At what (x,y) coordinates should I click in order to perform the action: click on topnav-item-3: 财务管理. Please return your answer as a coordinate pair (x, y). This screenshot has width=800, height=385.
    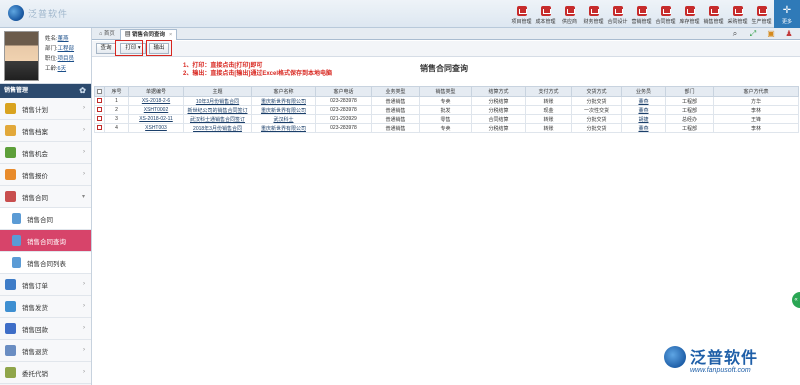
    Looking at the image, I should click on (593, 14).